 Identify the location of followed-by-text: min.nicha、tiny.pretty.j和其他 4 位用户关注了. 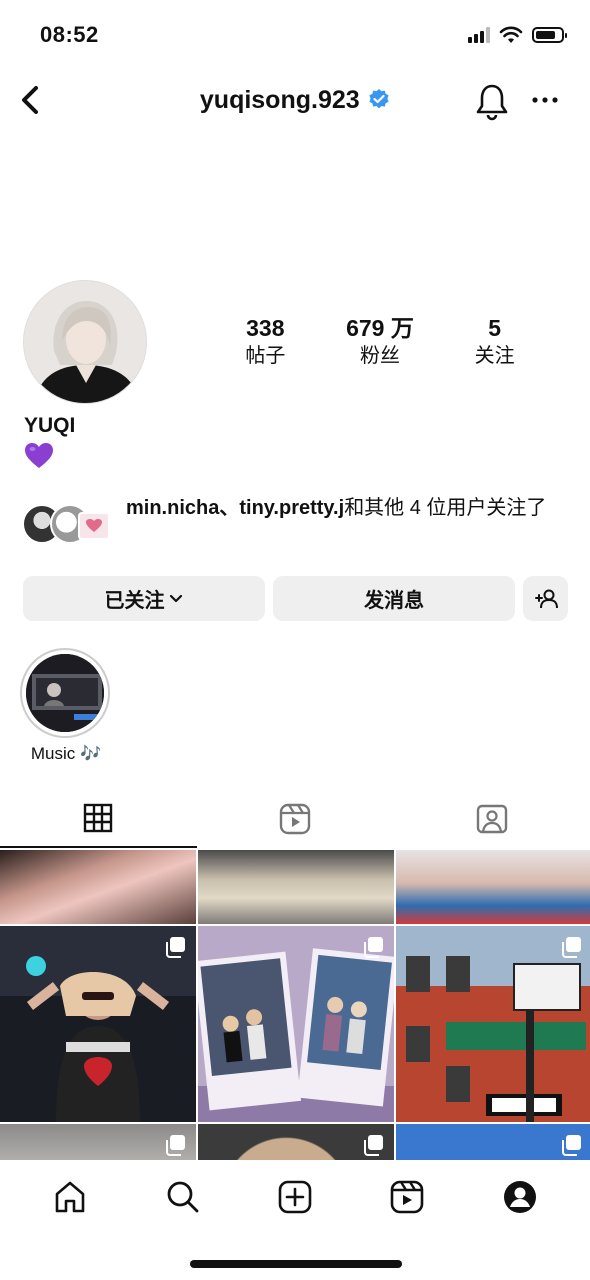
(336, 508).